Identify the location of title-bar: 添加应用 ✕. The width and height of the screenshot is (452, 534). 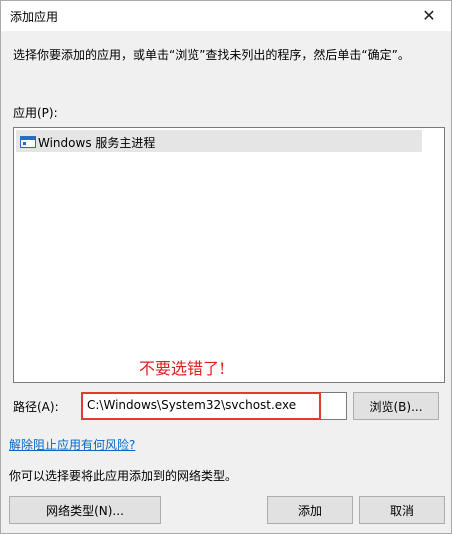
(226, 16).